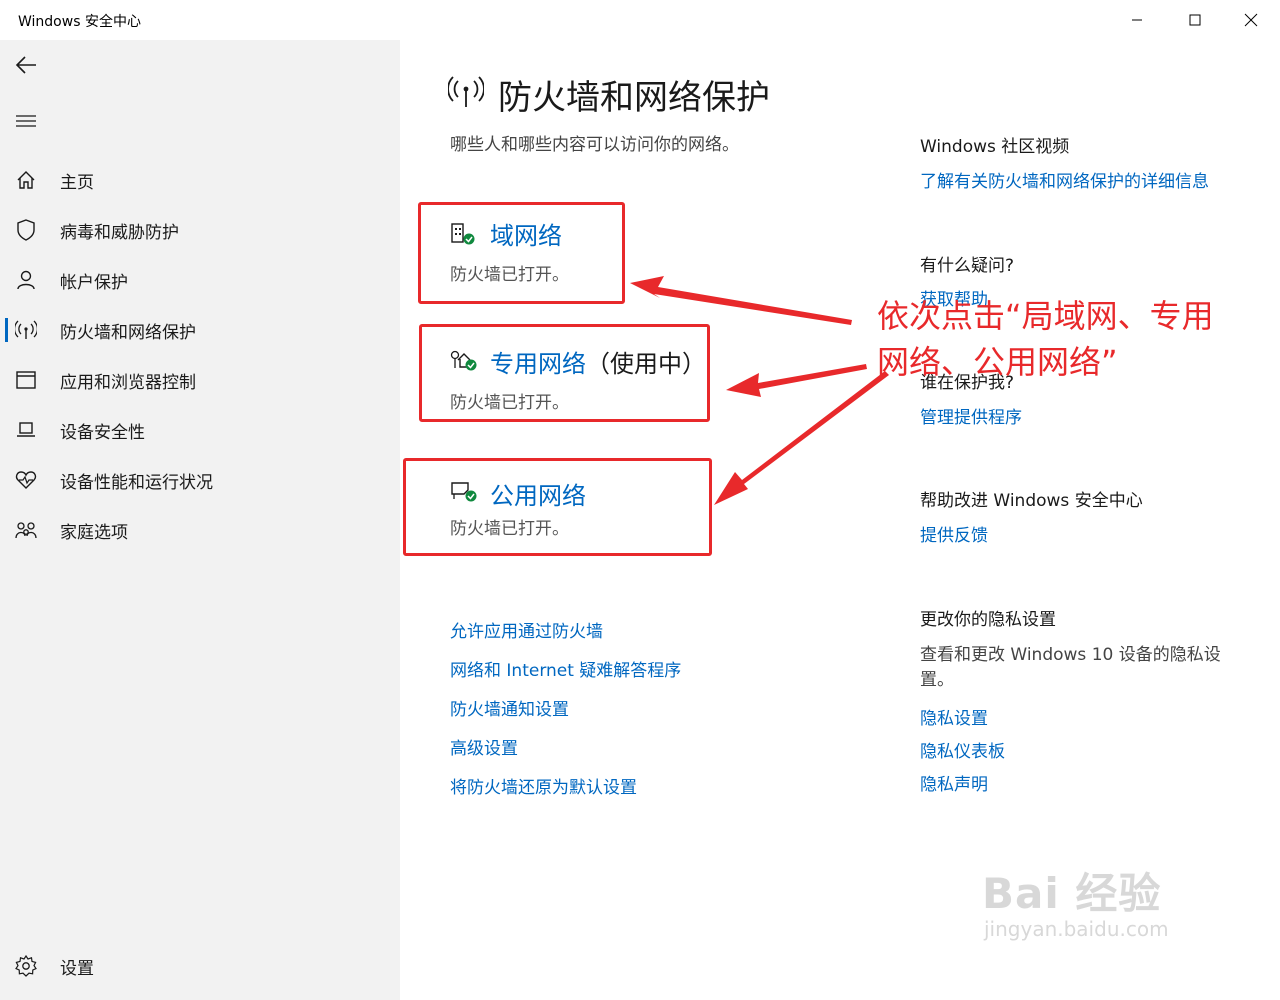 The height and width of the screenshot is (1000, 1280). Describe the element at coordinates (77, 968) in the screenshot. I see `settings-label: 设置` at that location.